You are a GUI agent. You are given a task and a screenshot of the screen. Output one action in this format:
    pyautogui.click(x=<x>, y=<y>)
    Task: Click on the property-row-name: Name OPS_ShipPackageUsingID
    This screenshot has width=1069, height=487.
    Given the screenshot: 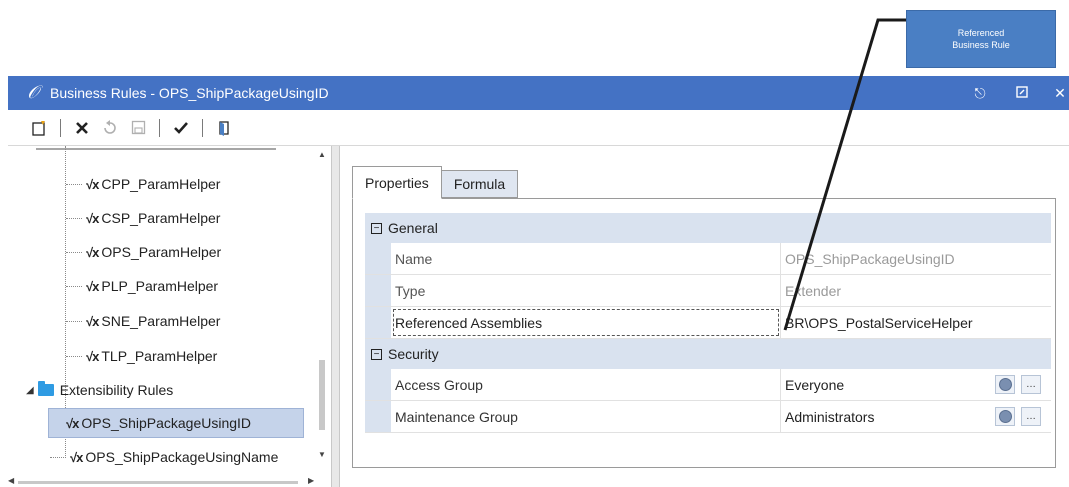 What is the action you would take?
    pyautogui.click(x=708, y=259)
    